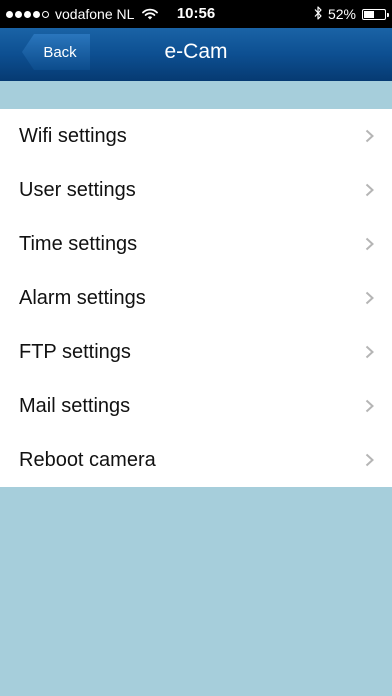 This screenshot has height=696, width=392. What do you see at coordinates (196, 406) in the screenshot?
I see `list-item-mail-settings: Mail settings` at bounding box center [196, 406].